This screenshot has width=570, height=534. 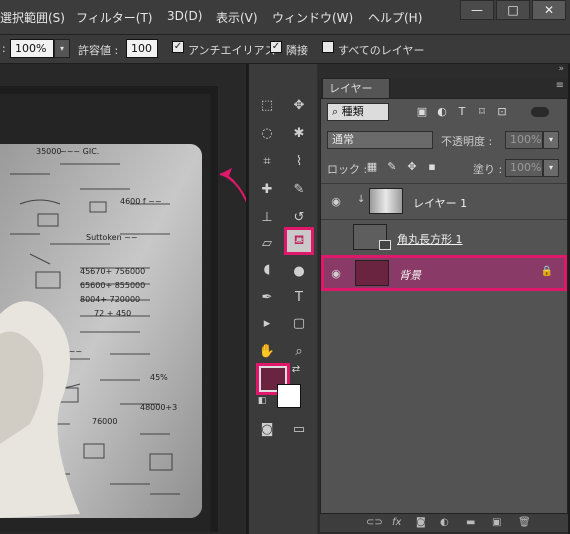 I want to click on all-layers-checkbox, so click(x=328, y=47).